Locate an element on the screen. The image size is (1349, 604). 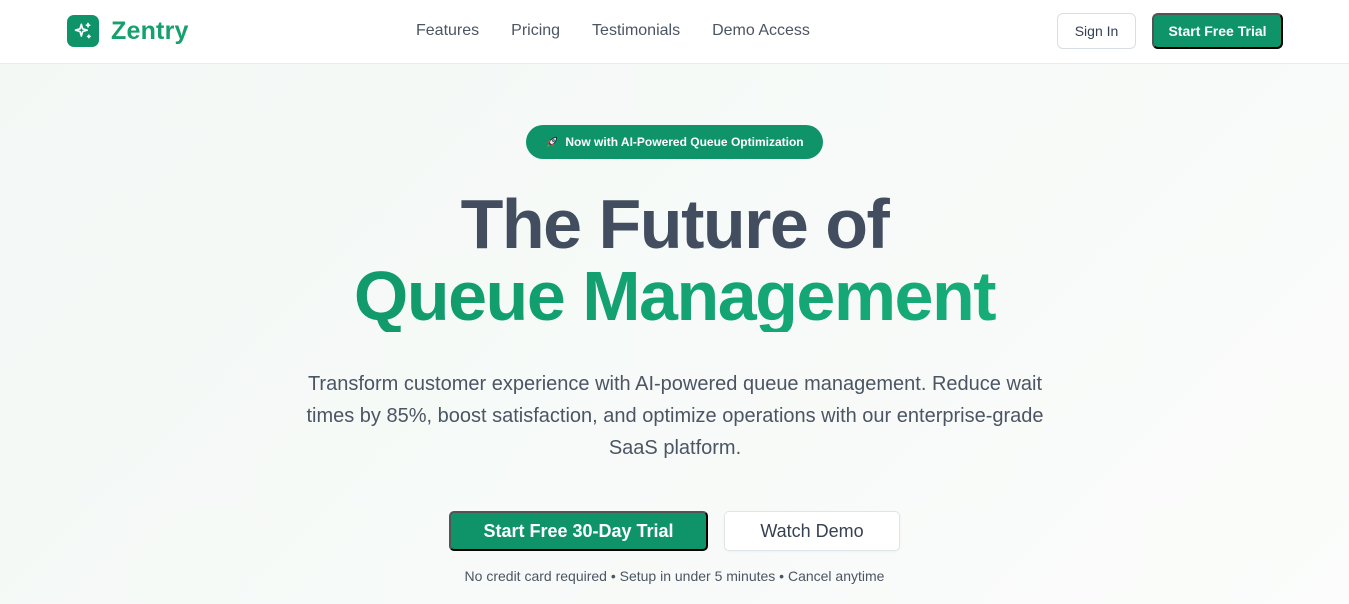
headline-line-1: The Future of is located at coordinates (675, 224).